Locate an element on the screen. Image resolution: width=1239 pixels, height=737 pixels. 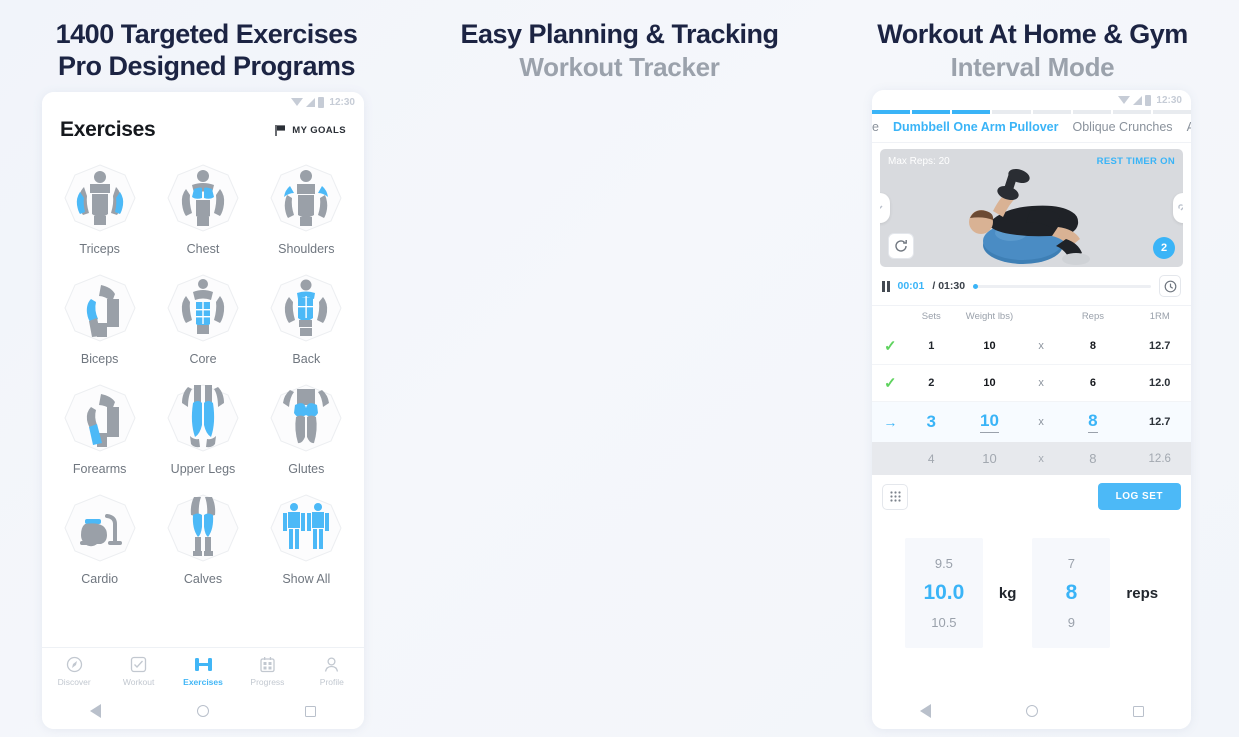
tile-label: Chest is located at coordinates (203, 249).